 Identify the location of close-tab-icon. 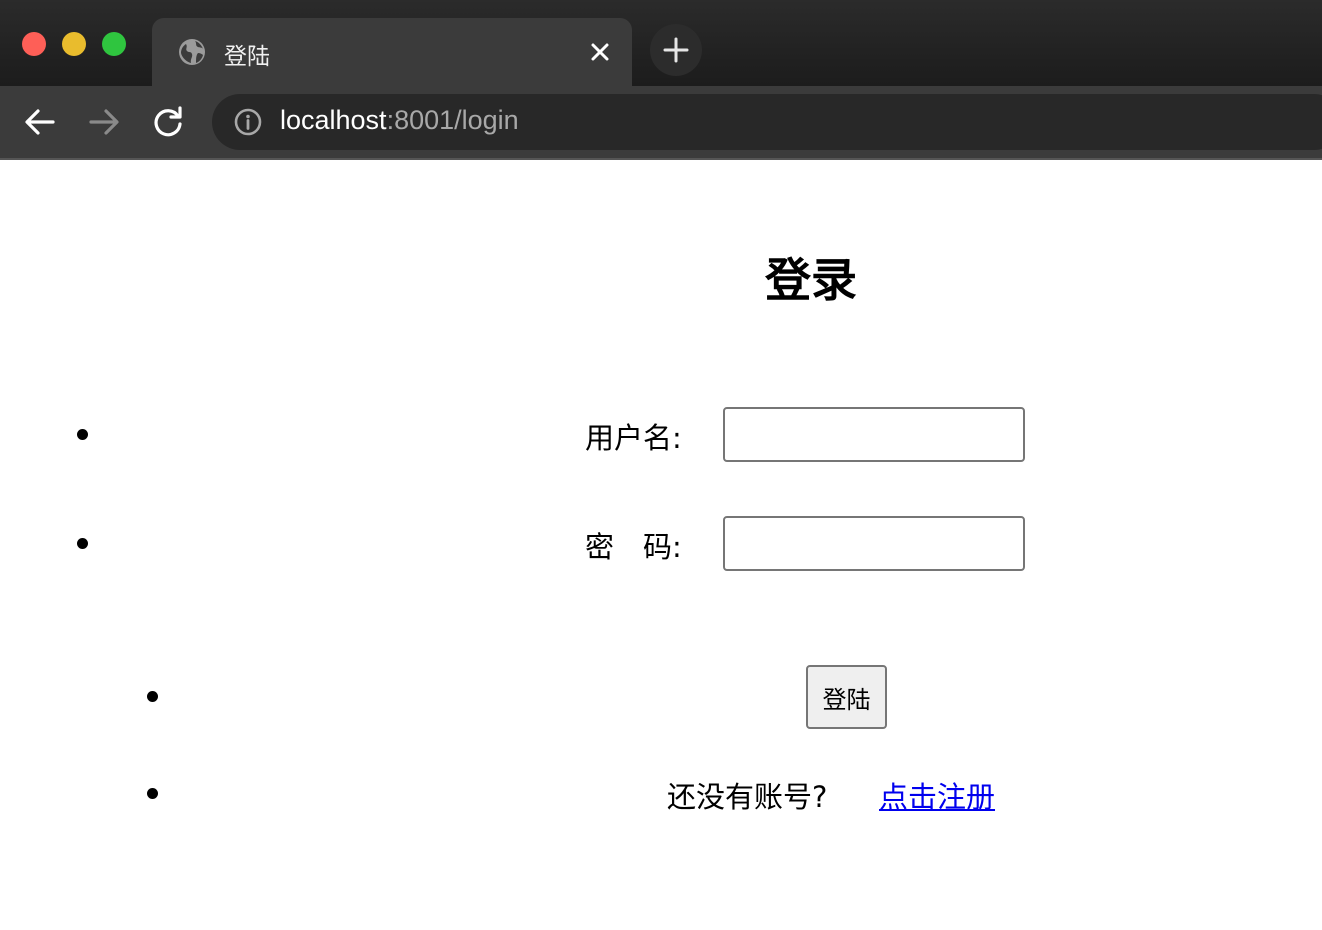
(600, 52).